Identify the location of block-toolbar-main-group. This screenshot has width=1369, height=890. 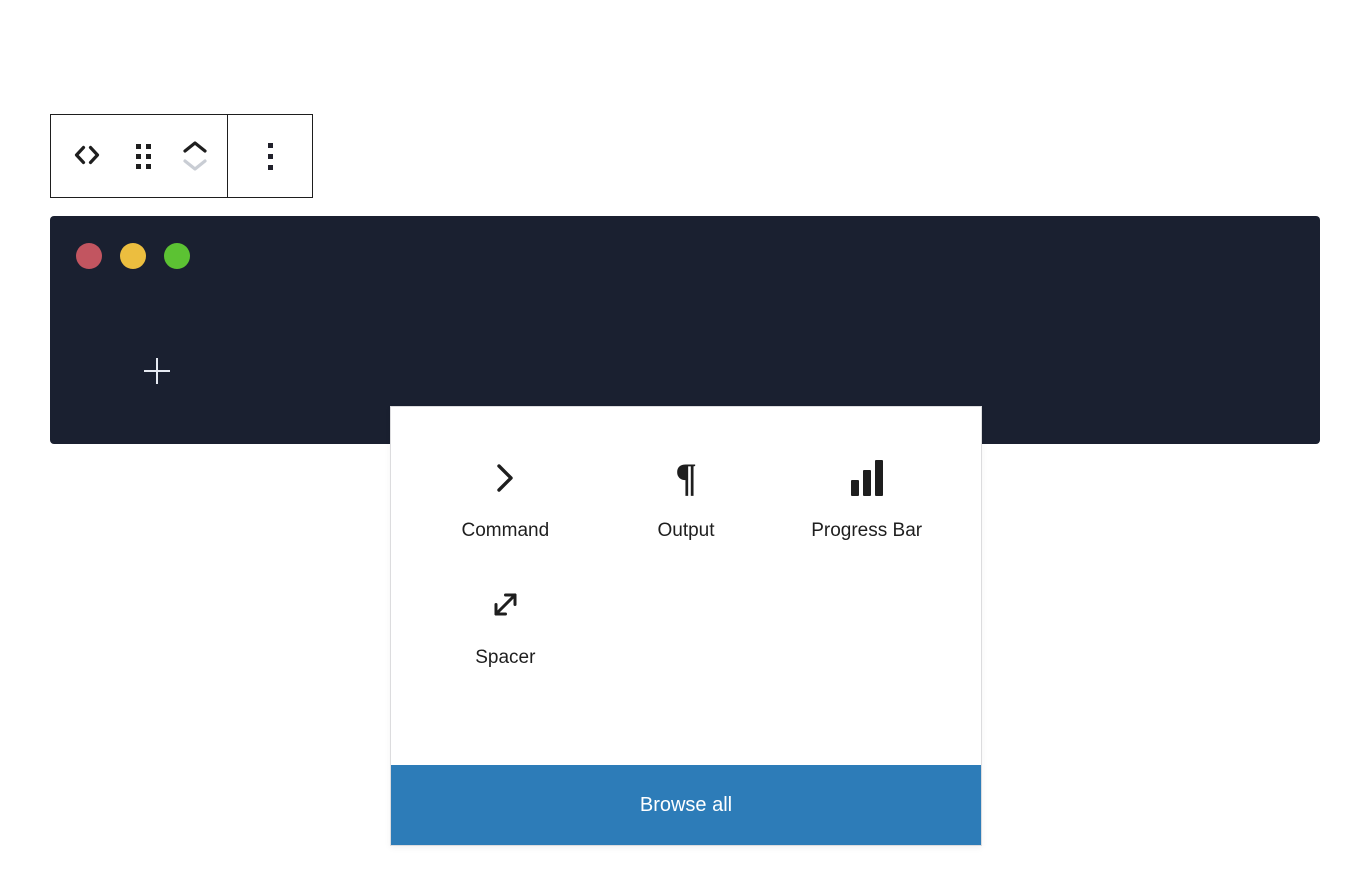
(139, 156).